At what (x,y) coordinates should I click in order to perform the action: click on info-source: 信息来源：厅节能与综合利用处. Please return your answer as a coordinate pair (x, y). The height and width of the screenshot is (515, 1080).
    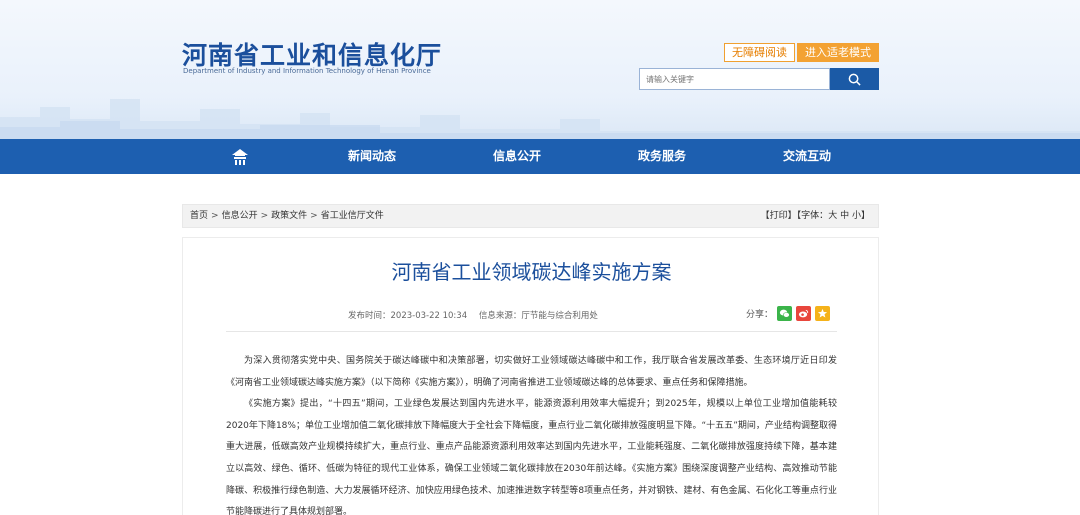
    Looking at the image, I should click on (538, 316).